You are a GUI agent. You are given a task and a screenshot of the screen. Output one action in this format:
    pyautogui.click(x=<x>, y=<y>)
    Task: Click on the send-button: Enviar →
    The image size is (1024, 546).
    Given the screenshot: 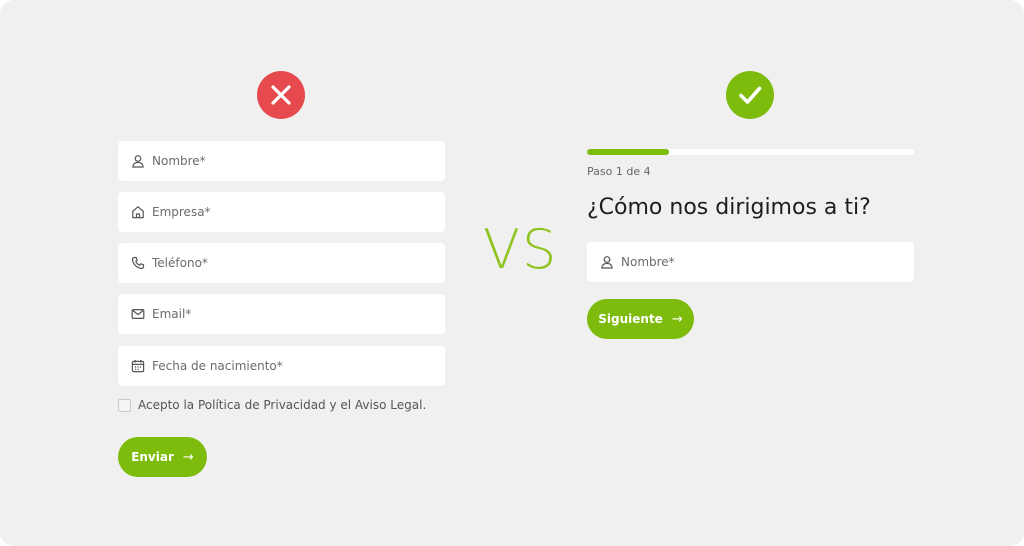 What is the action you would take?
    pyautogui.click(x=162, y=457)
    